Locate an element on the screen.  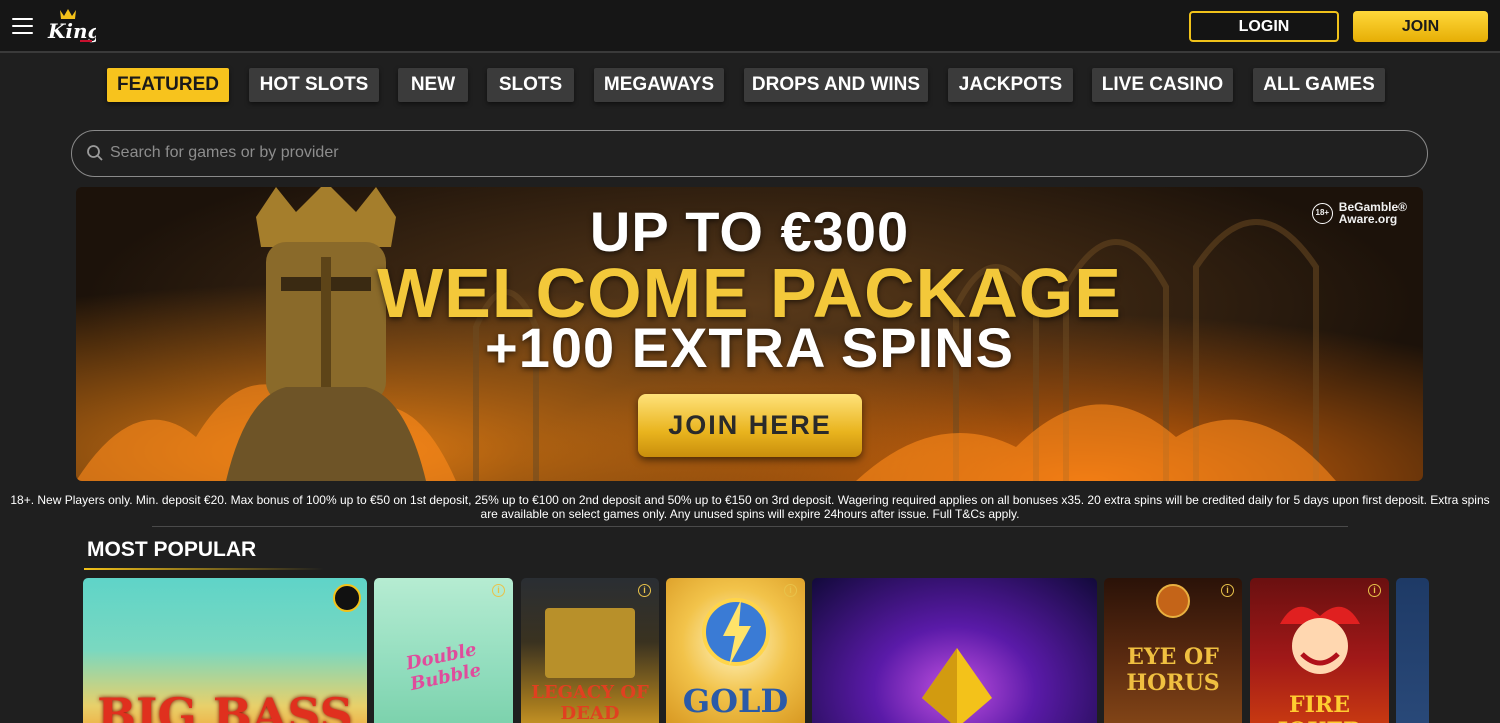
join-here-button: JOIN HERE is located at coordinates (750, 425).